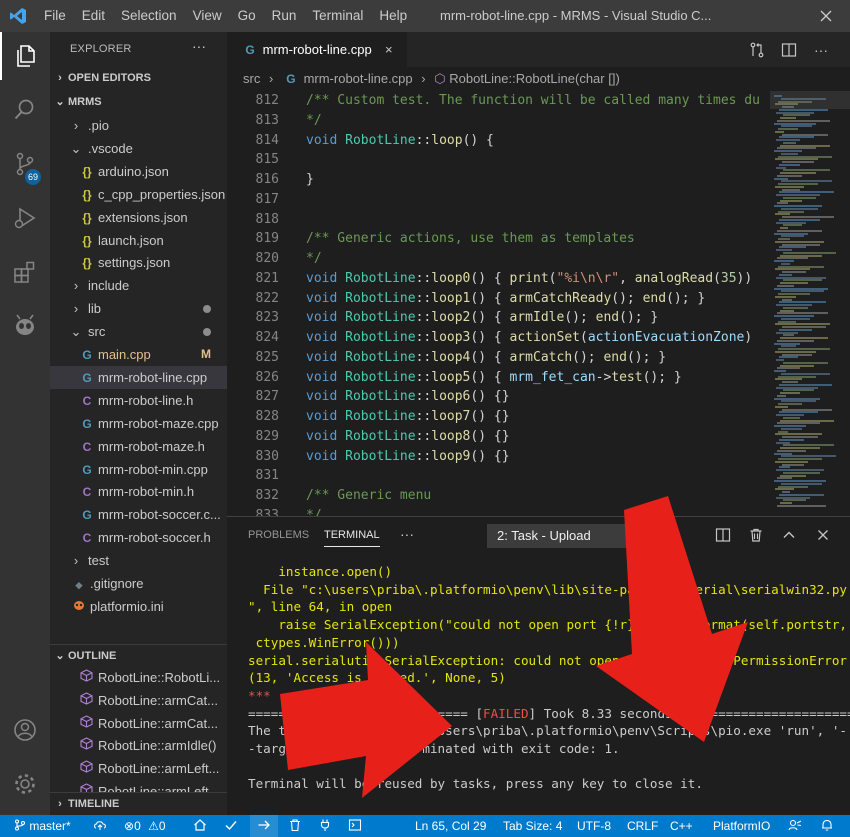  I want to click on terminal-select-dropdown: 2: Task - Upload, so click(582, 536).